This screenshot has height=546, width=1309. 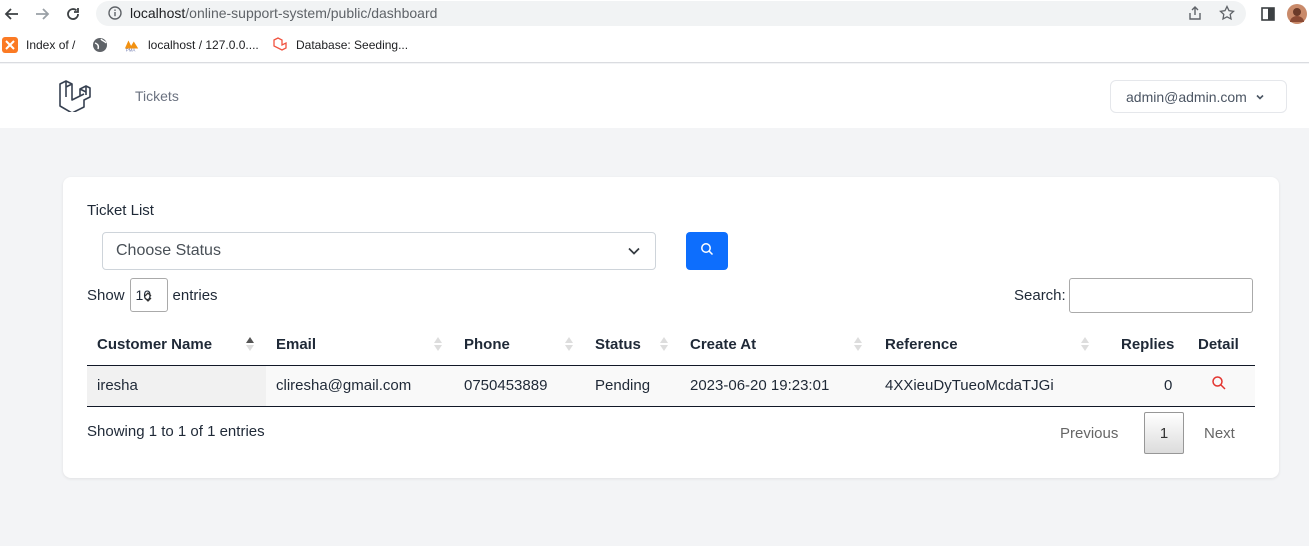 I want to click on forward-icon, so click(x=42, y=14).